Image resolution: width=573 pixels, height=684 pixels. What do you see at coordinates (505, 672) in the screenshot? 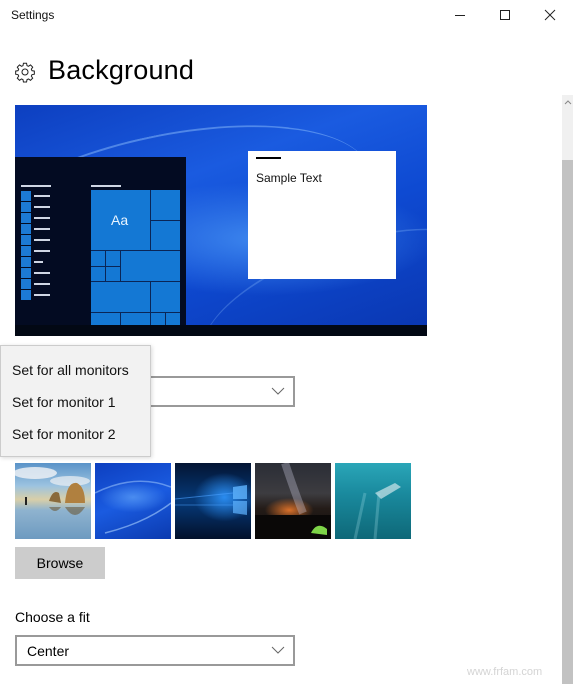
I see `watermark: www.frfam.com` at bounding box center [505, 672].